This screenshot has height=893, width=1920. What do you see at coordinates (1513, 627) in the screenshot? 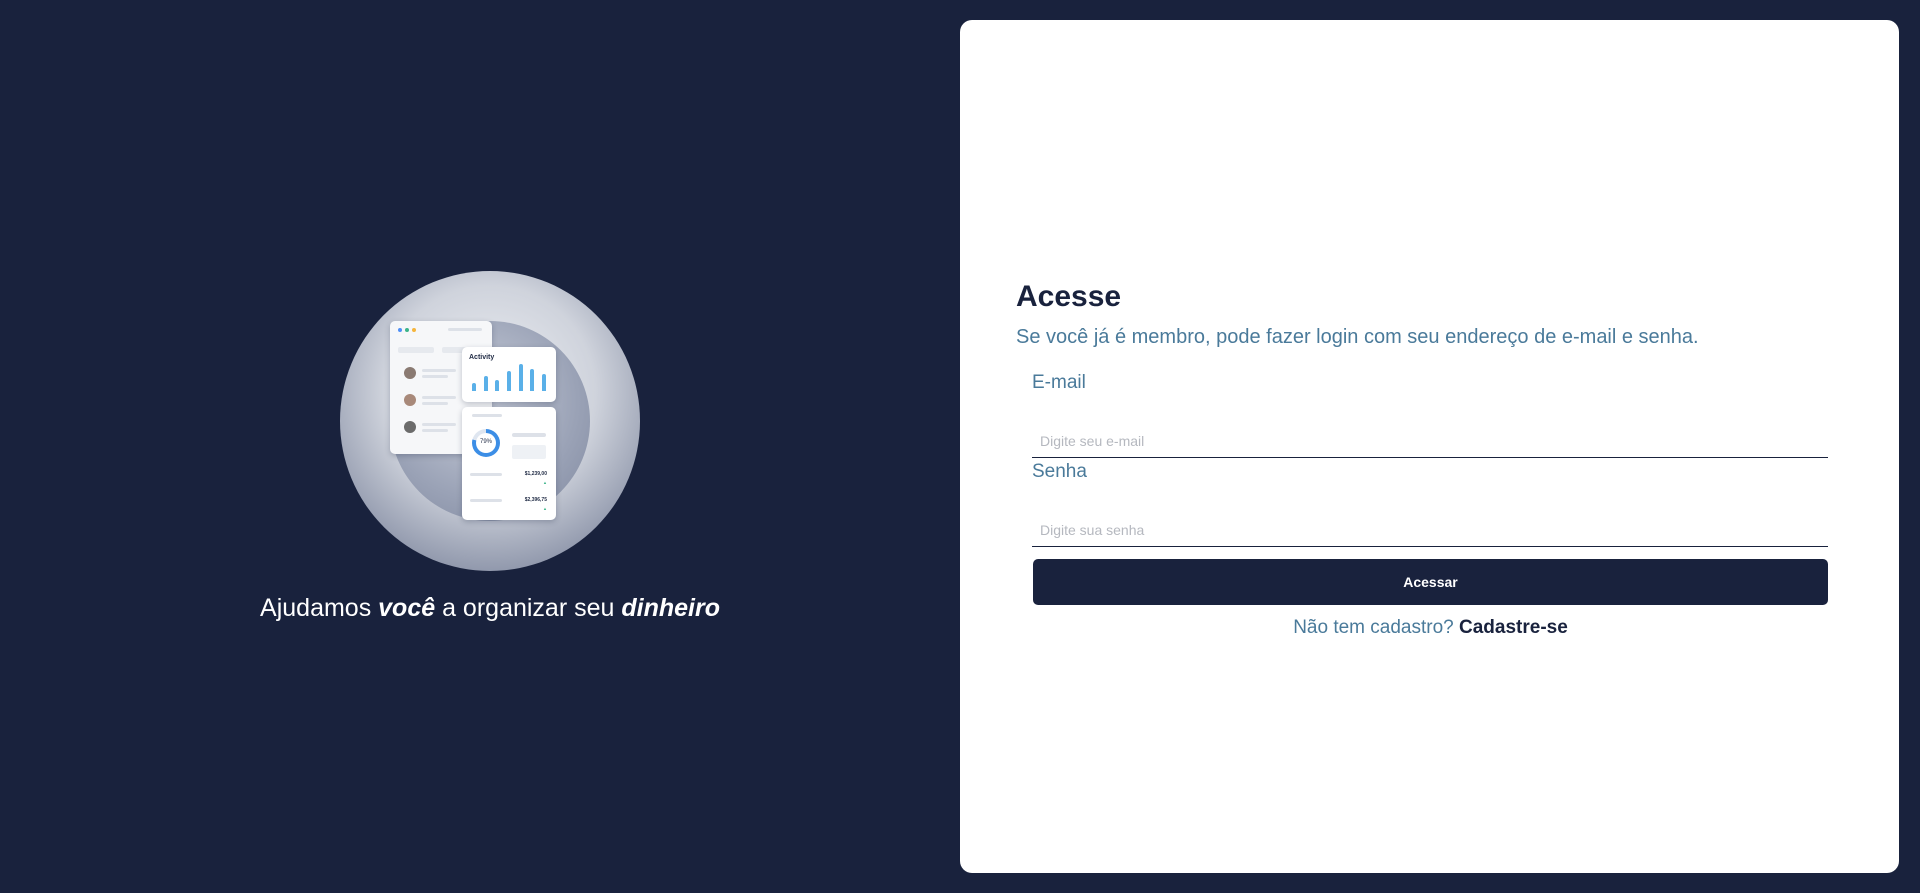
I see `signup-link: Cadastre-se` at bounding box center [1513, 627].